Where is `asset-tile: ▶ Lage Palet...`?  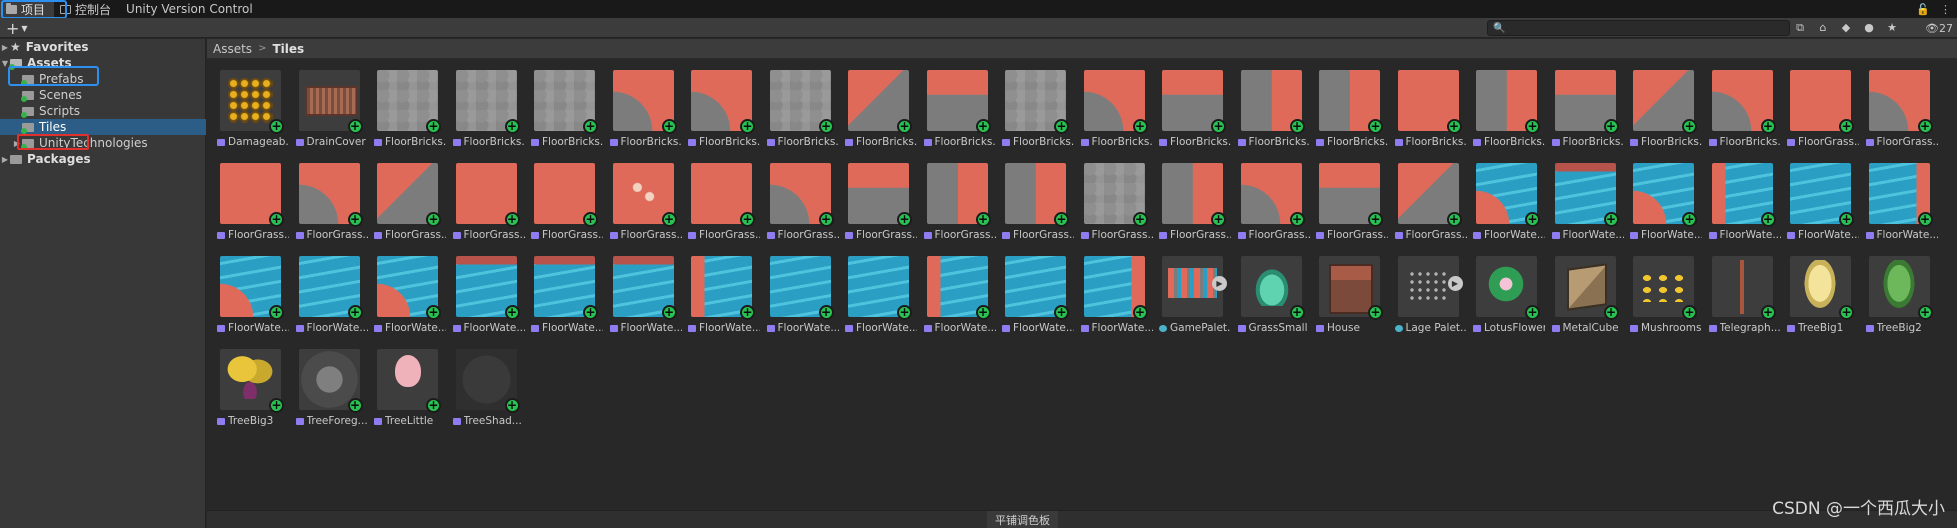 asset-tile: ▶ Lage Palet... is located at coordinates (1426, 291).